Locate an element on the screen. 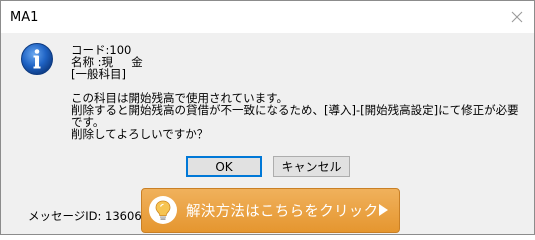  close-icon is located at coordinates (517, 17).